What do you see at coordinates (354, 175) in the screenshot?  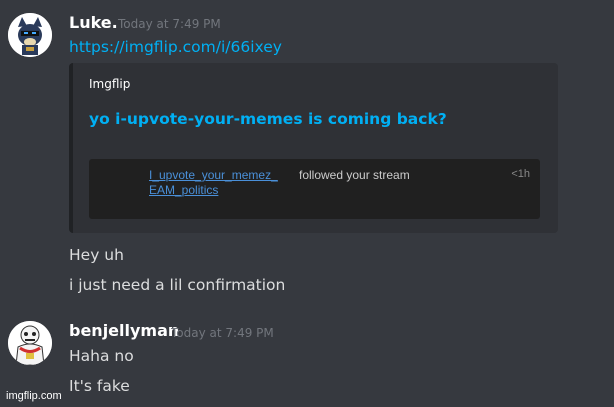 I see `notification-text: followed your stream` at bounding box center [354, 175].